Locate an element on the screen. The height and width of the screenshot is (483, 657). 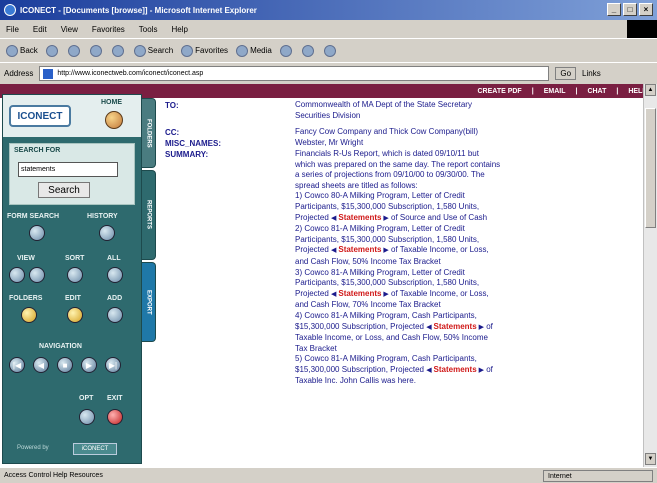
next-page-button: ▶ is located at coordinates (89, 365).